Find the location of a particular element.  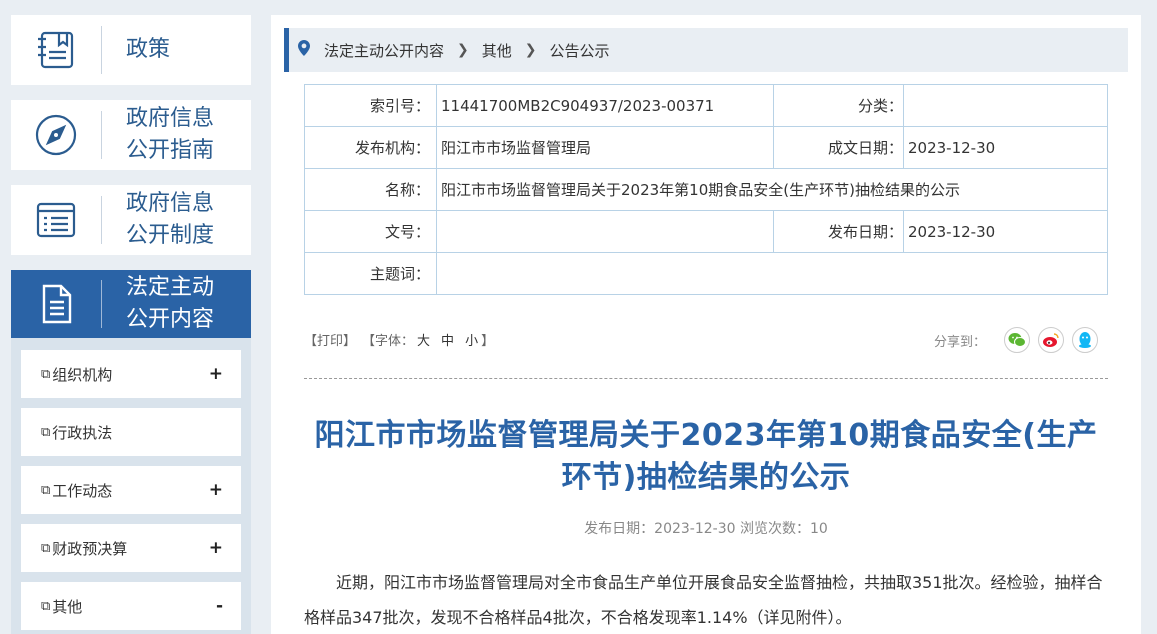

article-pubinfo: 发布日期：2023-12-30 浏览次数：10 is located at coordinates (706, 529).